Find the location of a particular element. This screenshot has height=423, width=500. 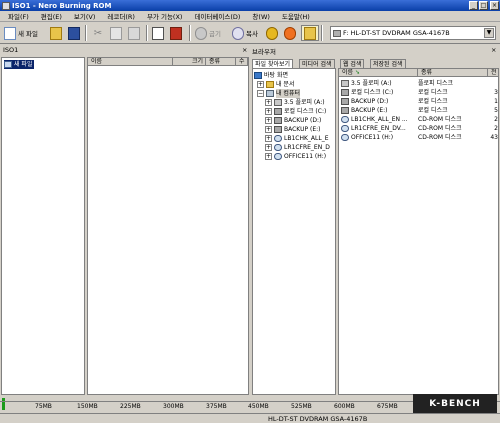

browser-close-icon: × is located at coordinates (493, 50).